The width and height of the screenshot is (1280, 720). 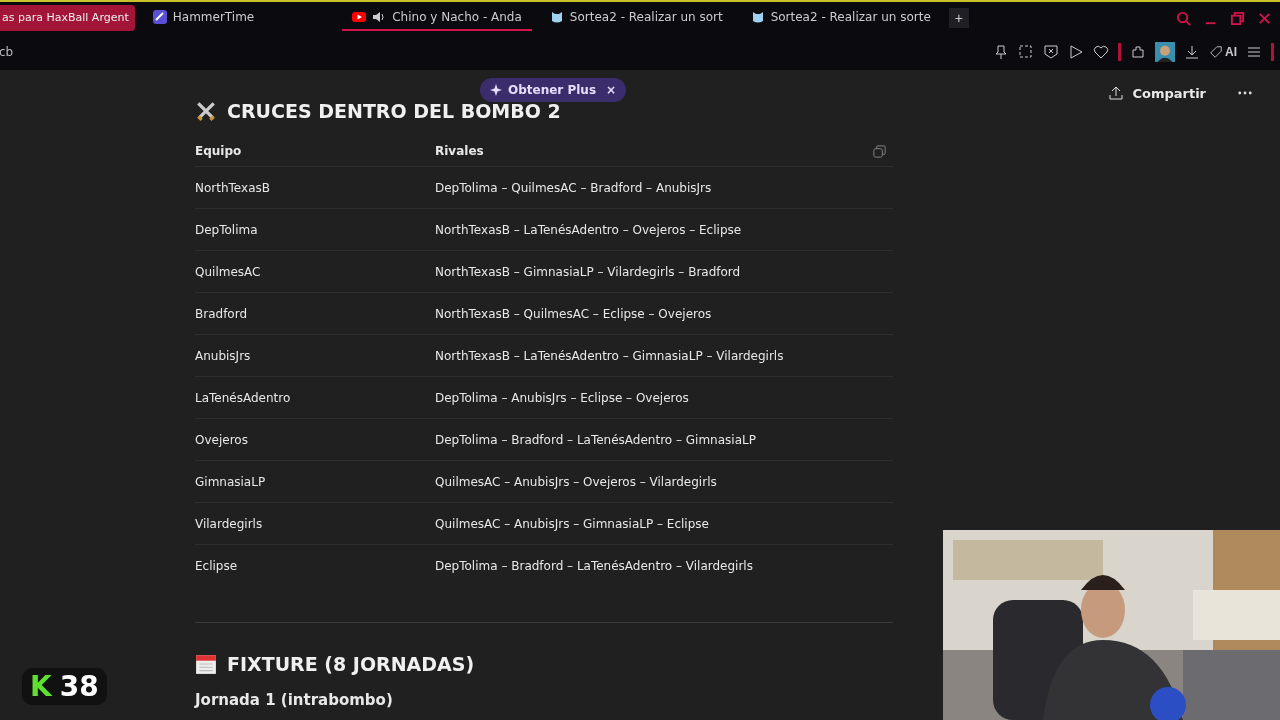 What do you see at coordinates (1001, 52) in the screenshot?
I see `pin-icon` at bounding box center [1001, 52].